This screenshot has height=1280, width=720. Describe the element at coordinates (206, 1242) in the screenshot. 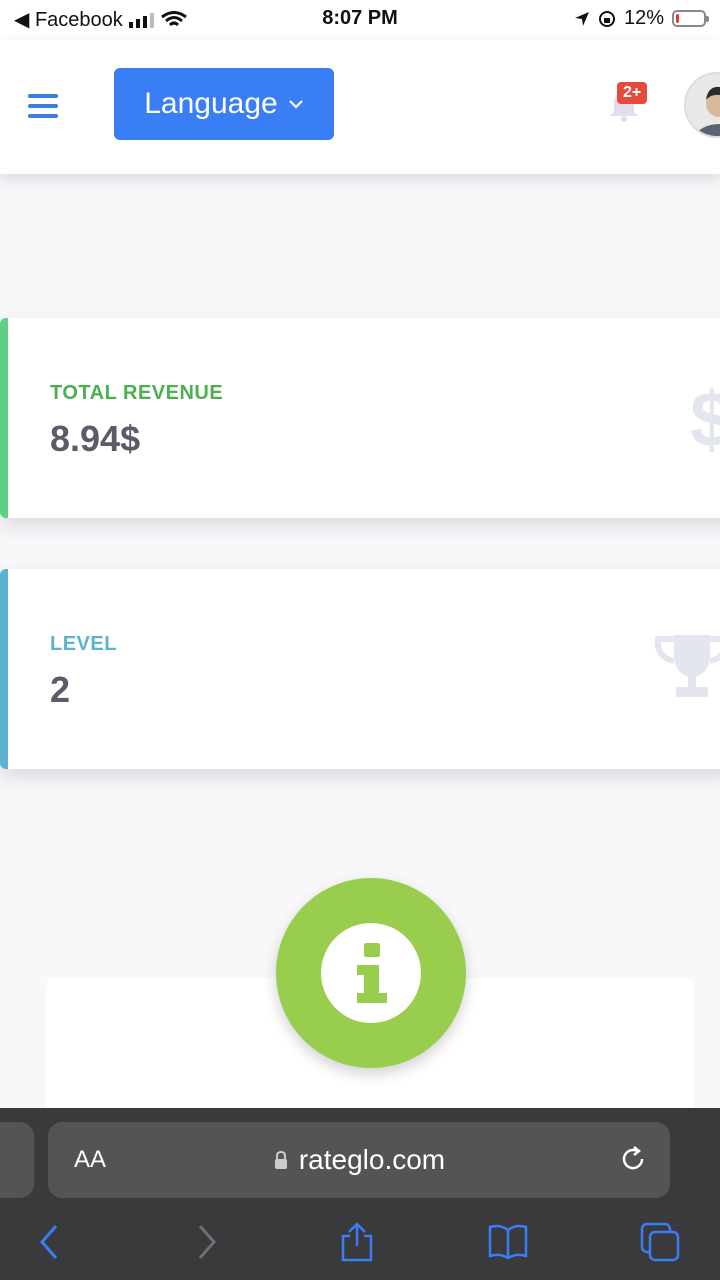

I see `forward-arrow-icon` at that location.